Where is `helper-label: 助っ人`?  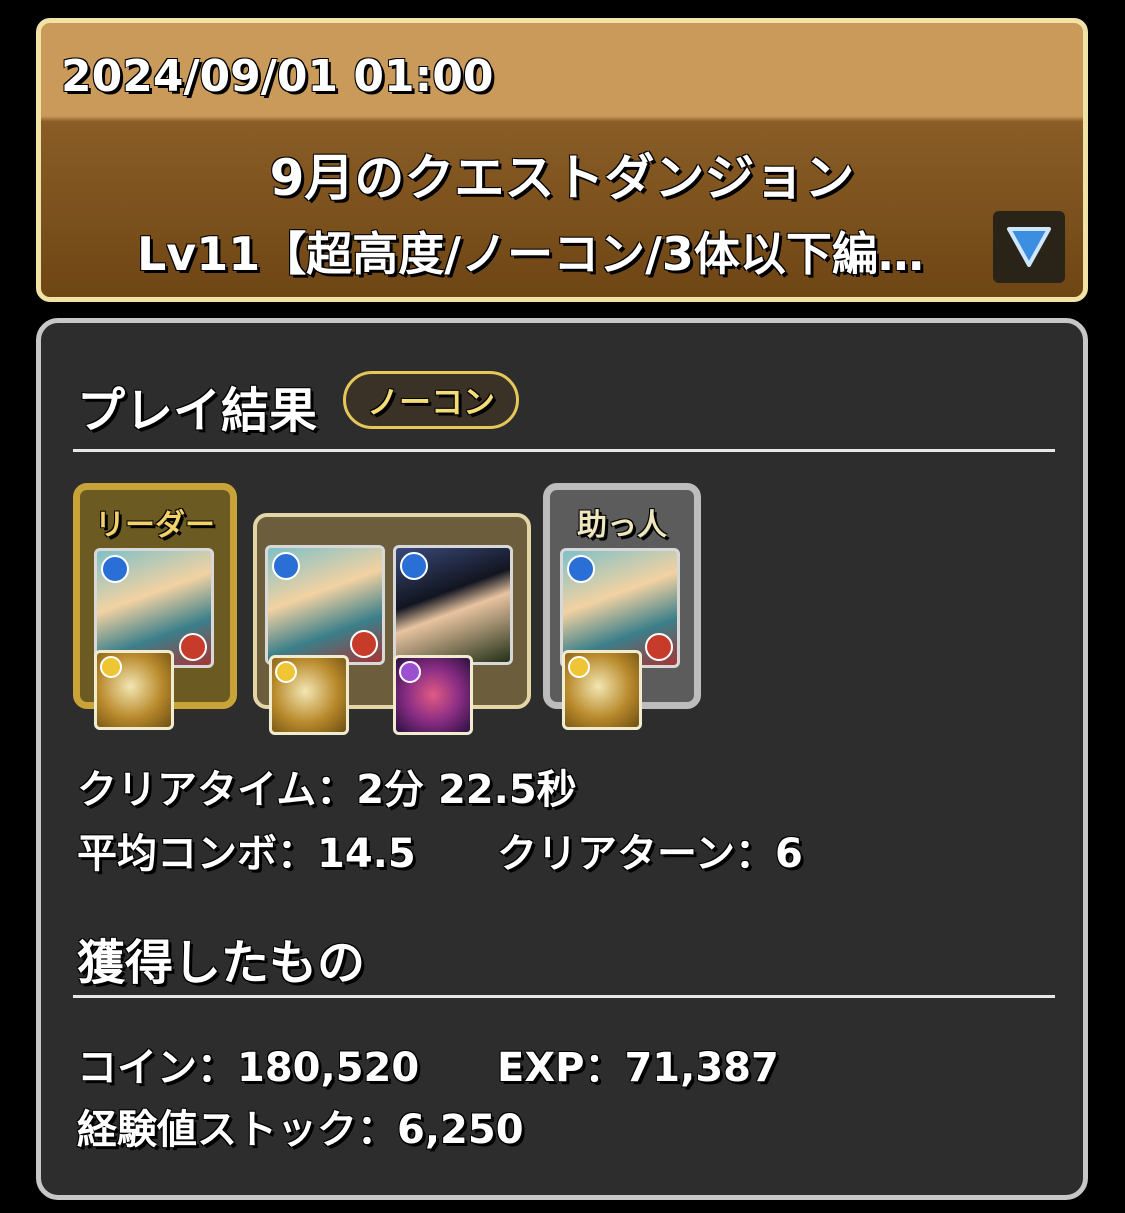 helper-label: 助っ人 is located at coordinates (622, 525).